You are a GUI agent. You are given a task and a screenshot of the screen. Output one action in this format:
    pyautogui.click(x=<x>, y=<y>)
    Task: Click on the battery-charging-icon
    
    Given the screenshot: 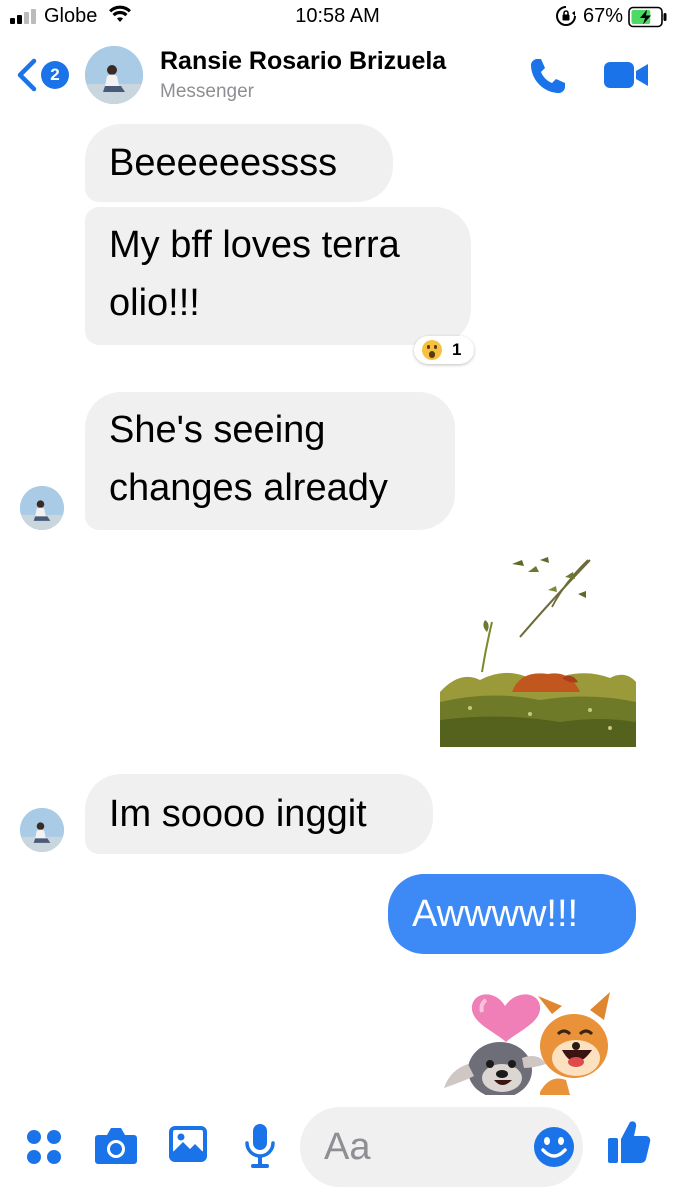 What is the action you would take?
    pyautogui.click(x=647, y=17)
    